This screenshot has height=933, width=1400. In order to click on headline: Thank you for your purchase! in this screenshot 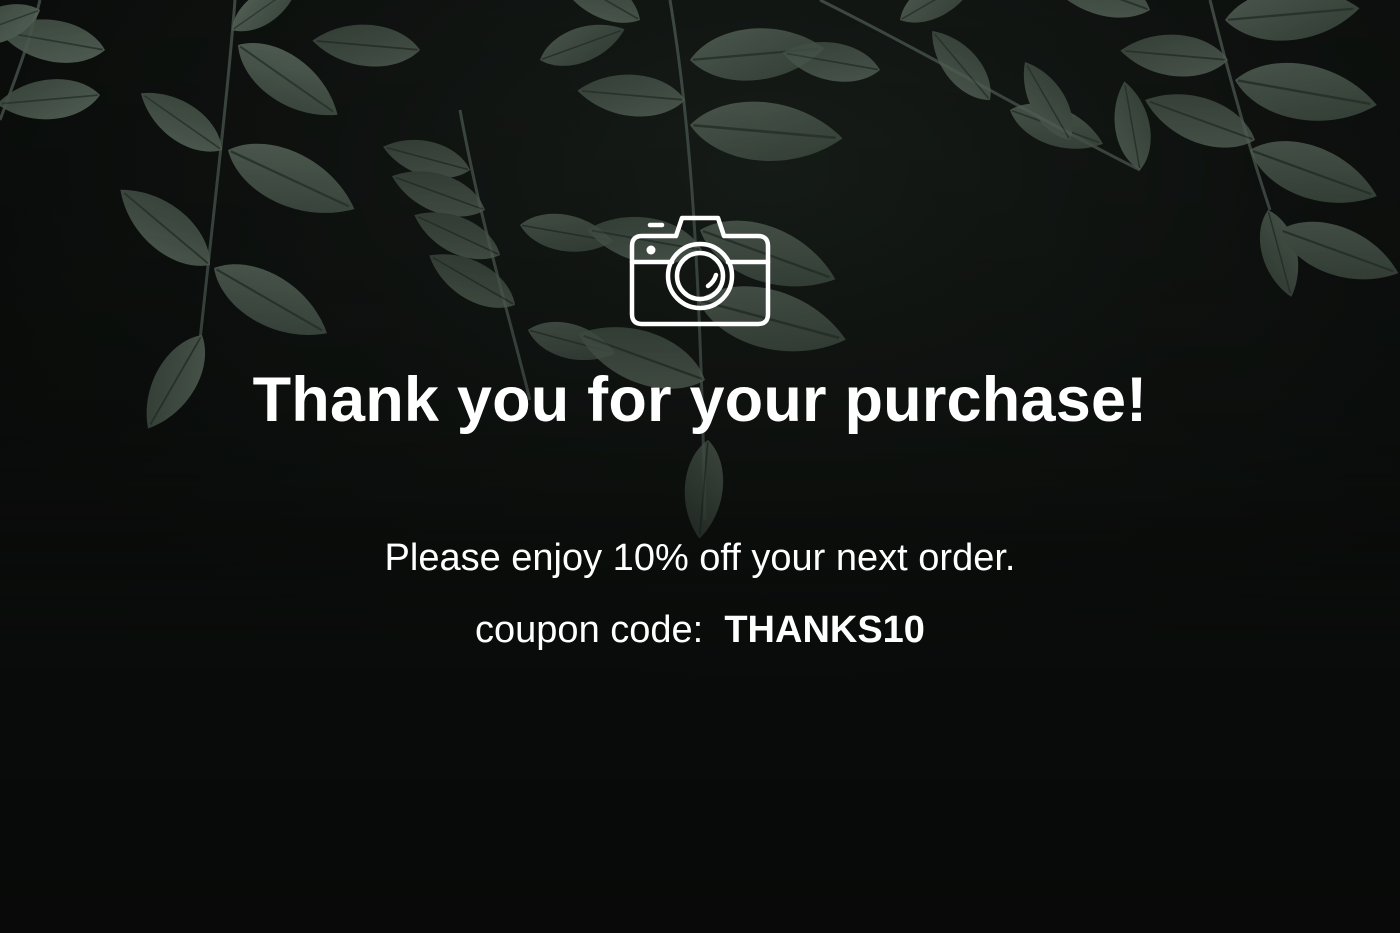, I will do `click(700, 400)`.